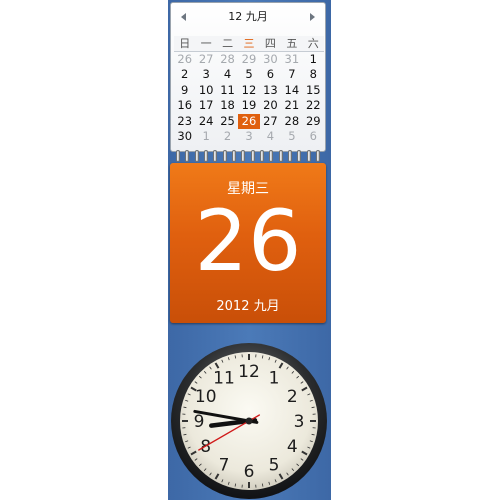 The width and height of the screenshot is (500, 500). I want to click on calendar-header: 12 九月, so click(248, 18).